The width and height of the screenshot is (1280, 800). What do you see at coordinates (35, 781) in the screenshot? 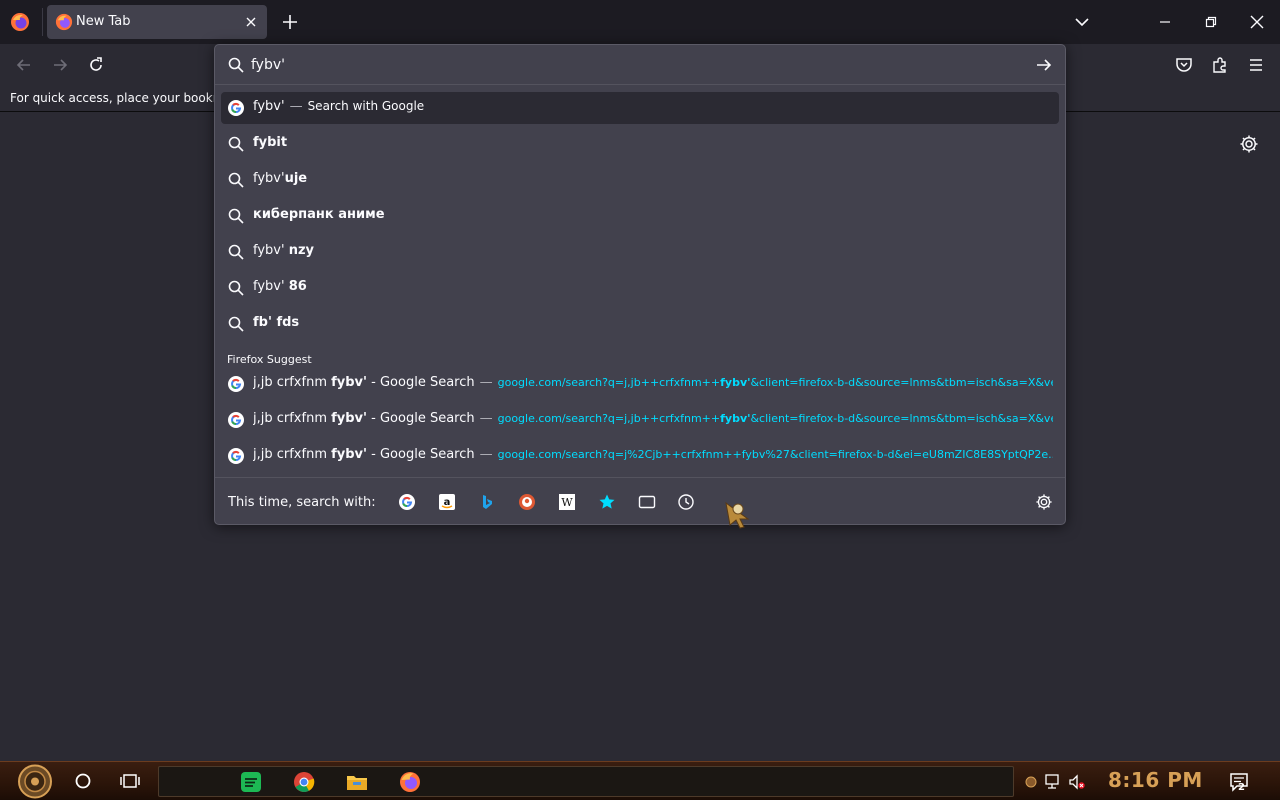
I see `start-button-icon` at bounding box center [35, 781].